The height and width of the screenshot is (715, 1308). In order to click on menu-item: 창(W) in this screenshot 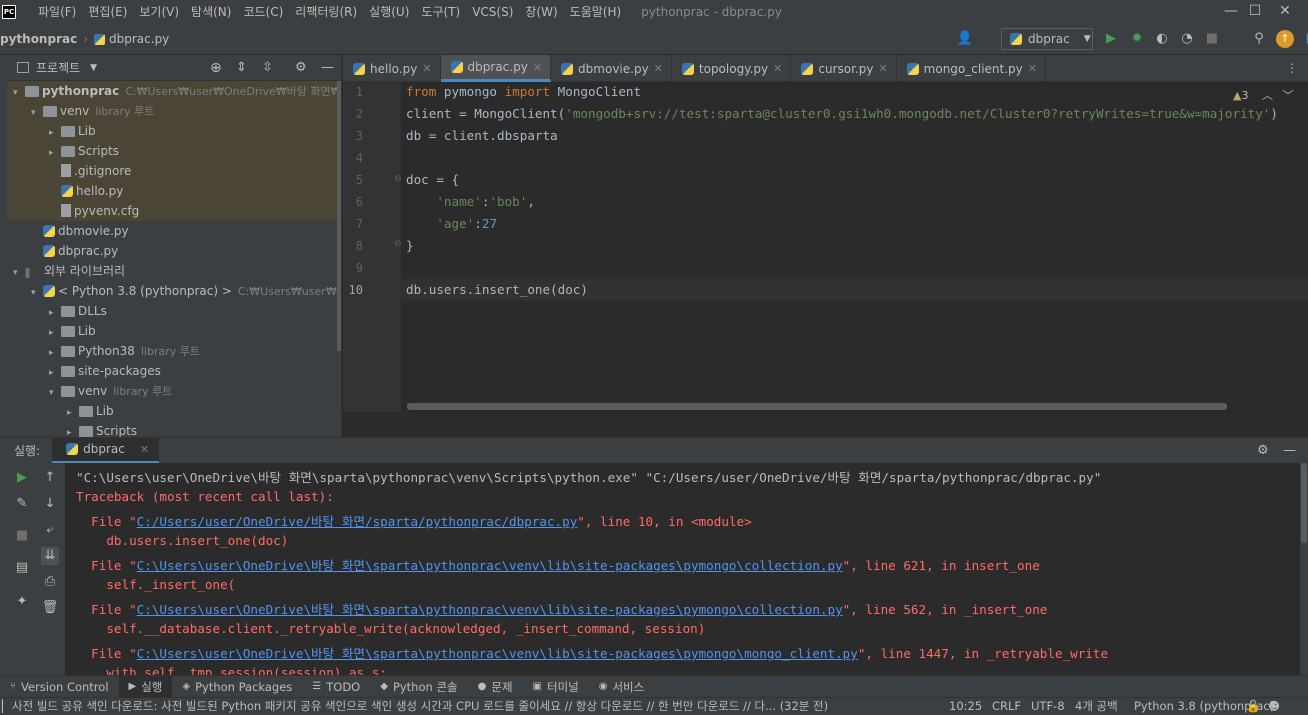, I will do `click(541, 12)`.